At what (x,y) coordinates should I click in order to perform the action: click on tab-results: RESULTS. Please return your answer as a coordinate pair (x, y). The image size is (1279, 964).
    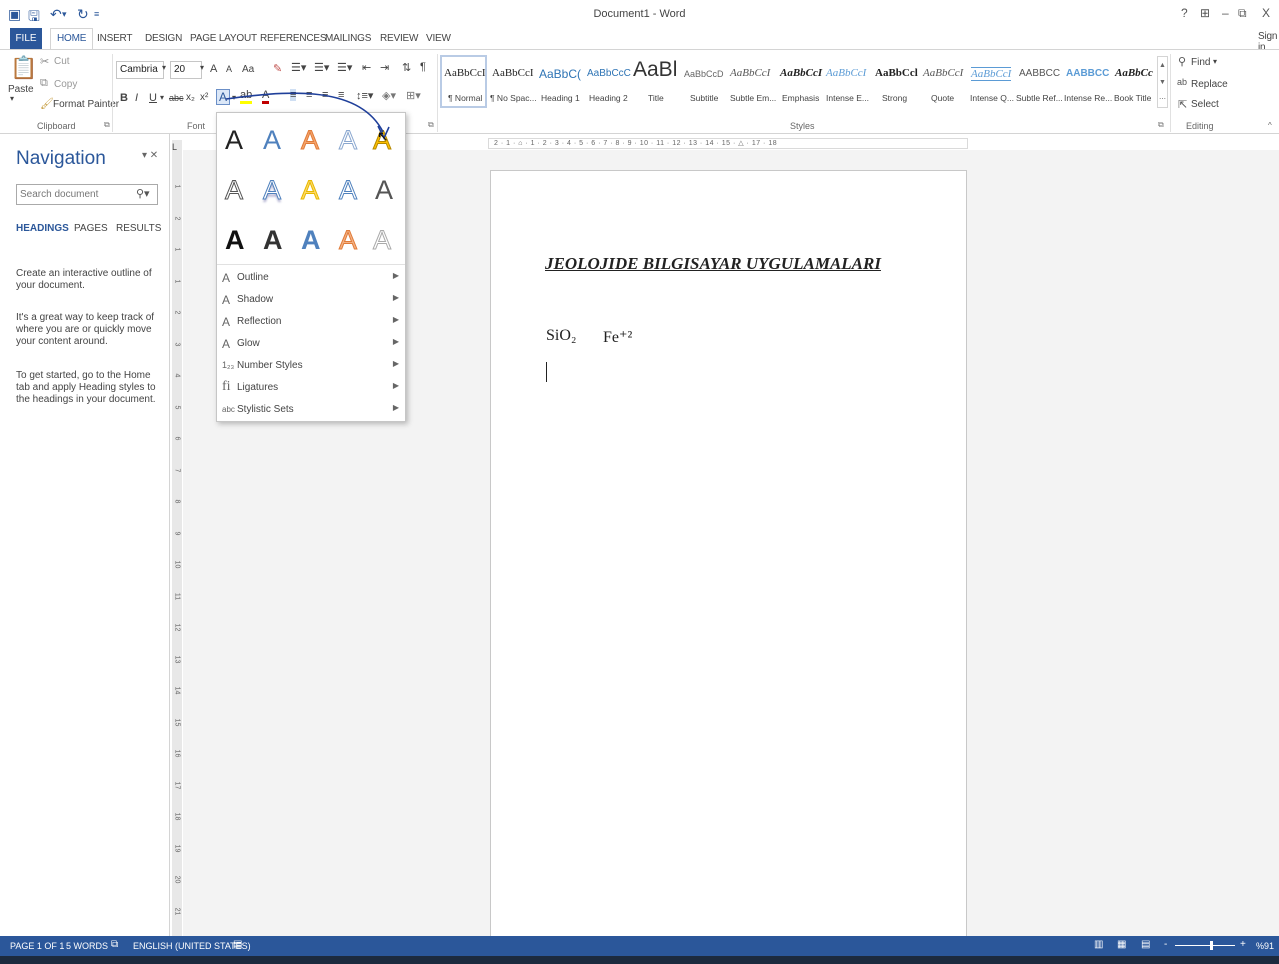
    Looking at the image, I should click on (138, 228).